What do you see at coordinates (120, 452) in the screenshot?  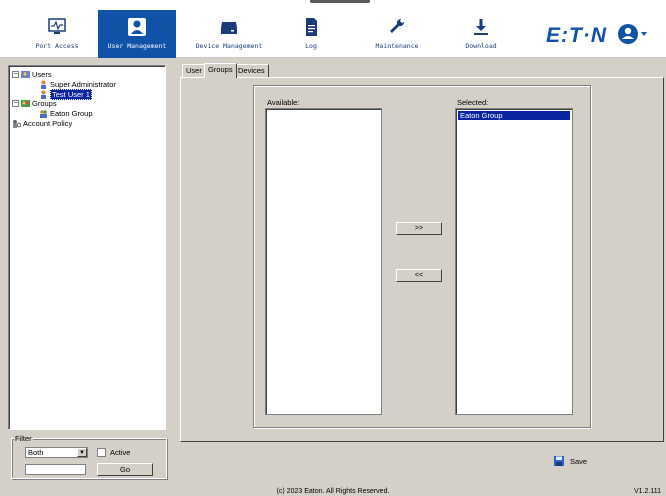 I see `active-checkbox-label: Active` at bounding box center [120, 452].